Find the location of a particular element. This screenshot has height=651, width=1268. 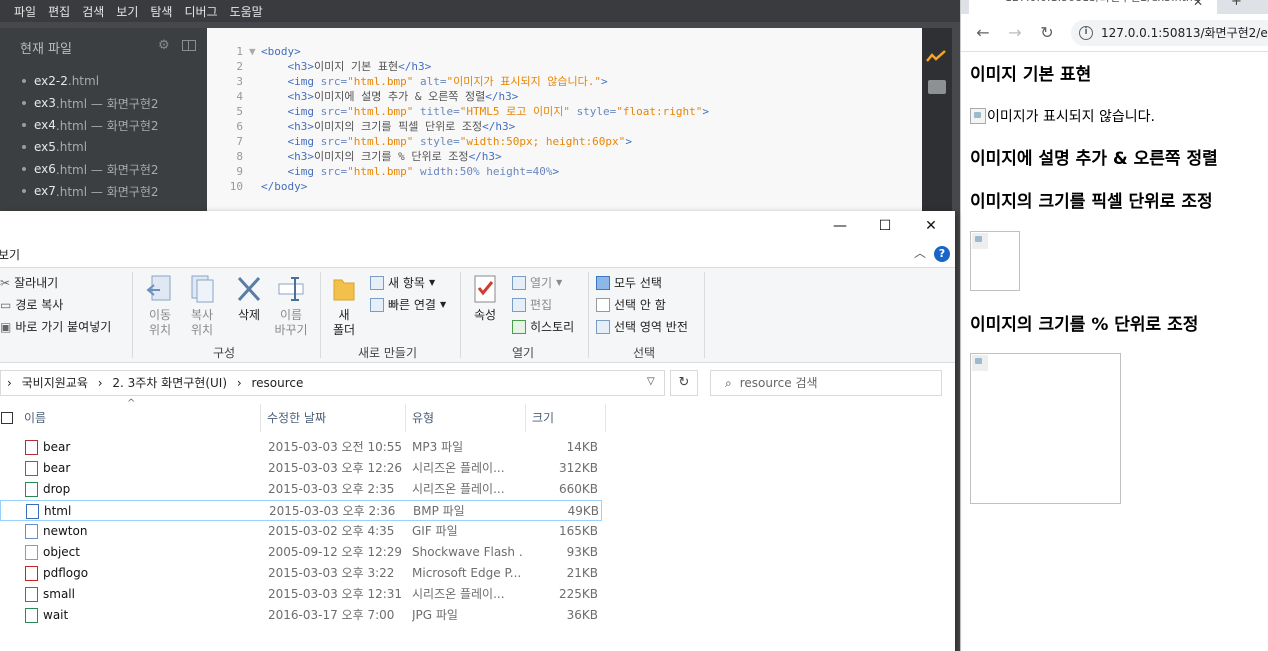

live-preview-icon is located at coordinates (936, 56).